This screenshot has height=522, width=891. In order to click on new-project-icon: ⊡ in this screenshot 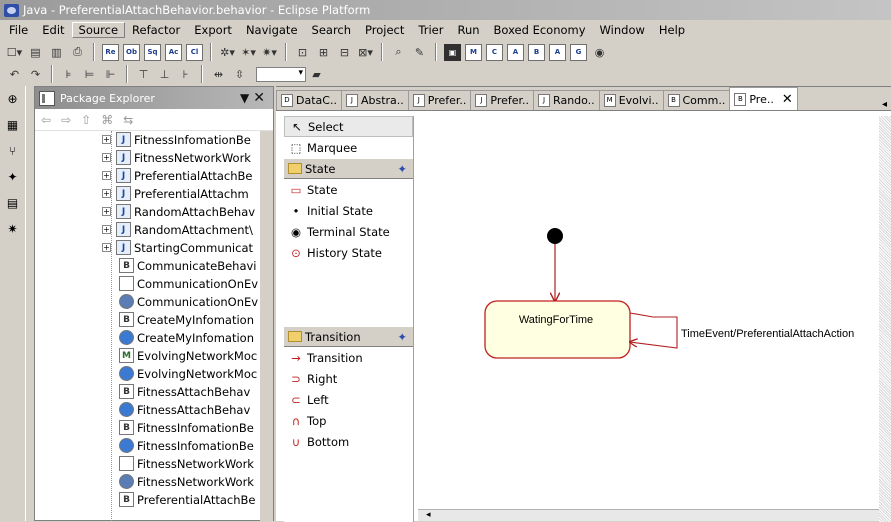, I will do `click(302, 52)`.